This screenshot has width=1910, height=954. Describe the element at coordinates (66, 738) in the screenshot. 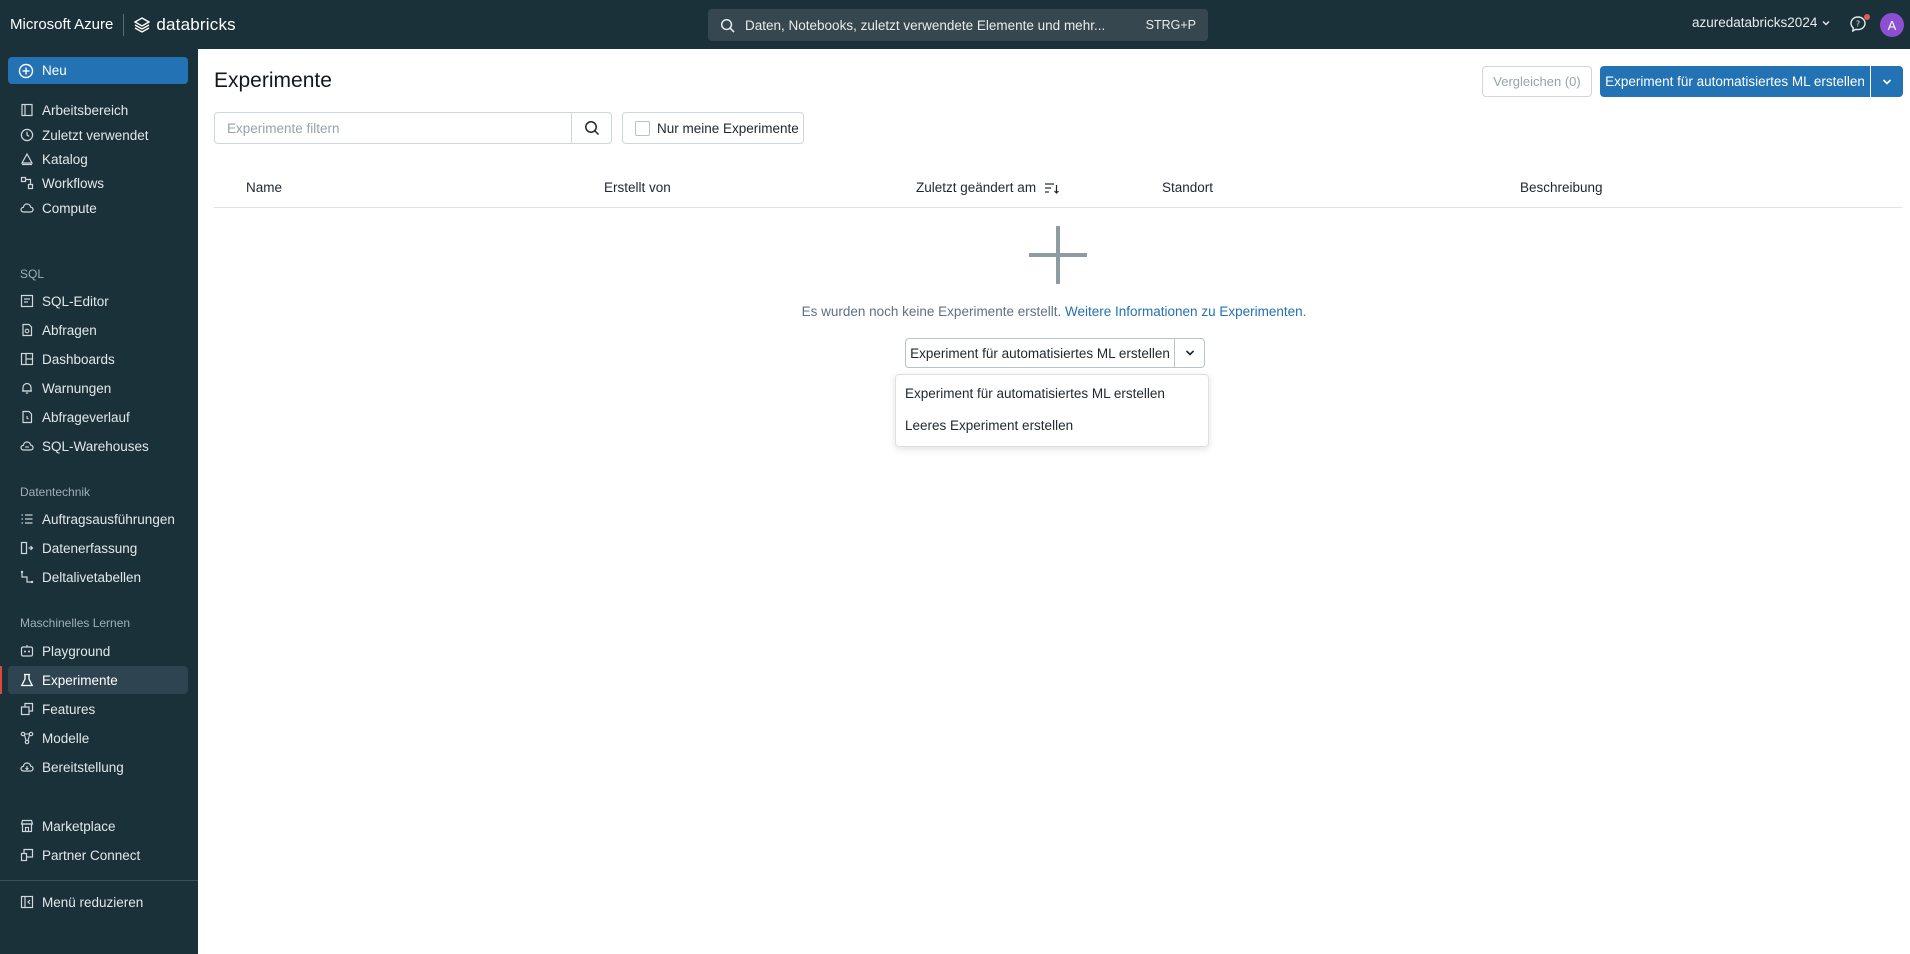

I see `sidebar-item-label: Modelle` at that location.